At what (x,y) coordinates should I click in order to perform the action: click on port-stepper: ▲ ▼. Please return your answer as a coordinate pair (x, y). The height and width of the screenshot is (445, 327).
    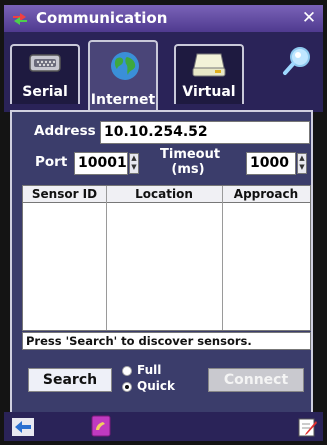
    Looking at the image, I should click on (134, 163).